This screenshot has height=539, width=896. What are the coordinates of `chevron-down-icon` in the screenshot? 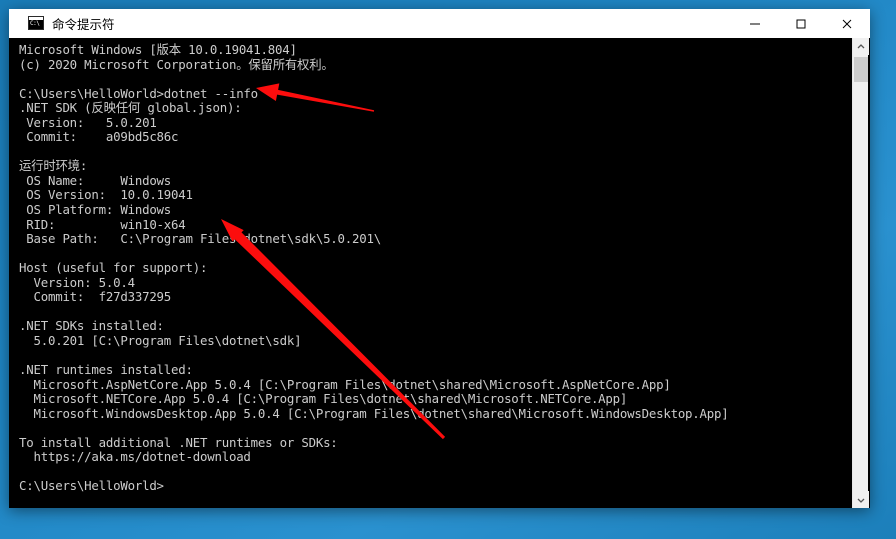 It's located at (861, 499).